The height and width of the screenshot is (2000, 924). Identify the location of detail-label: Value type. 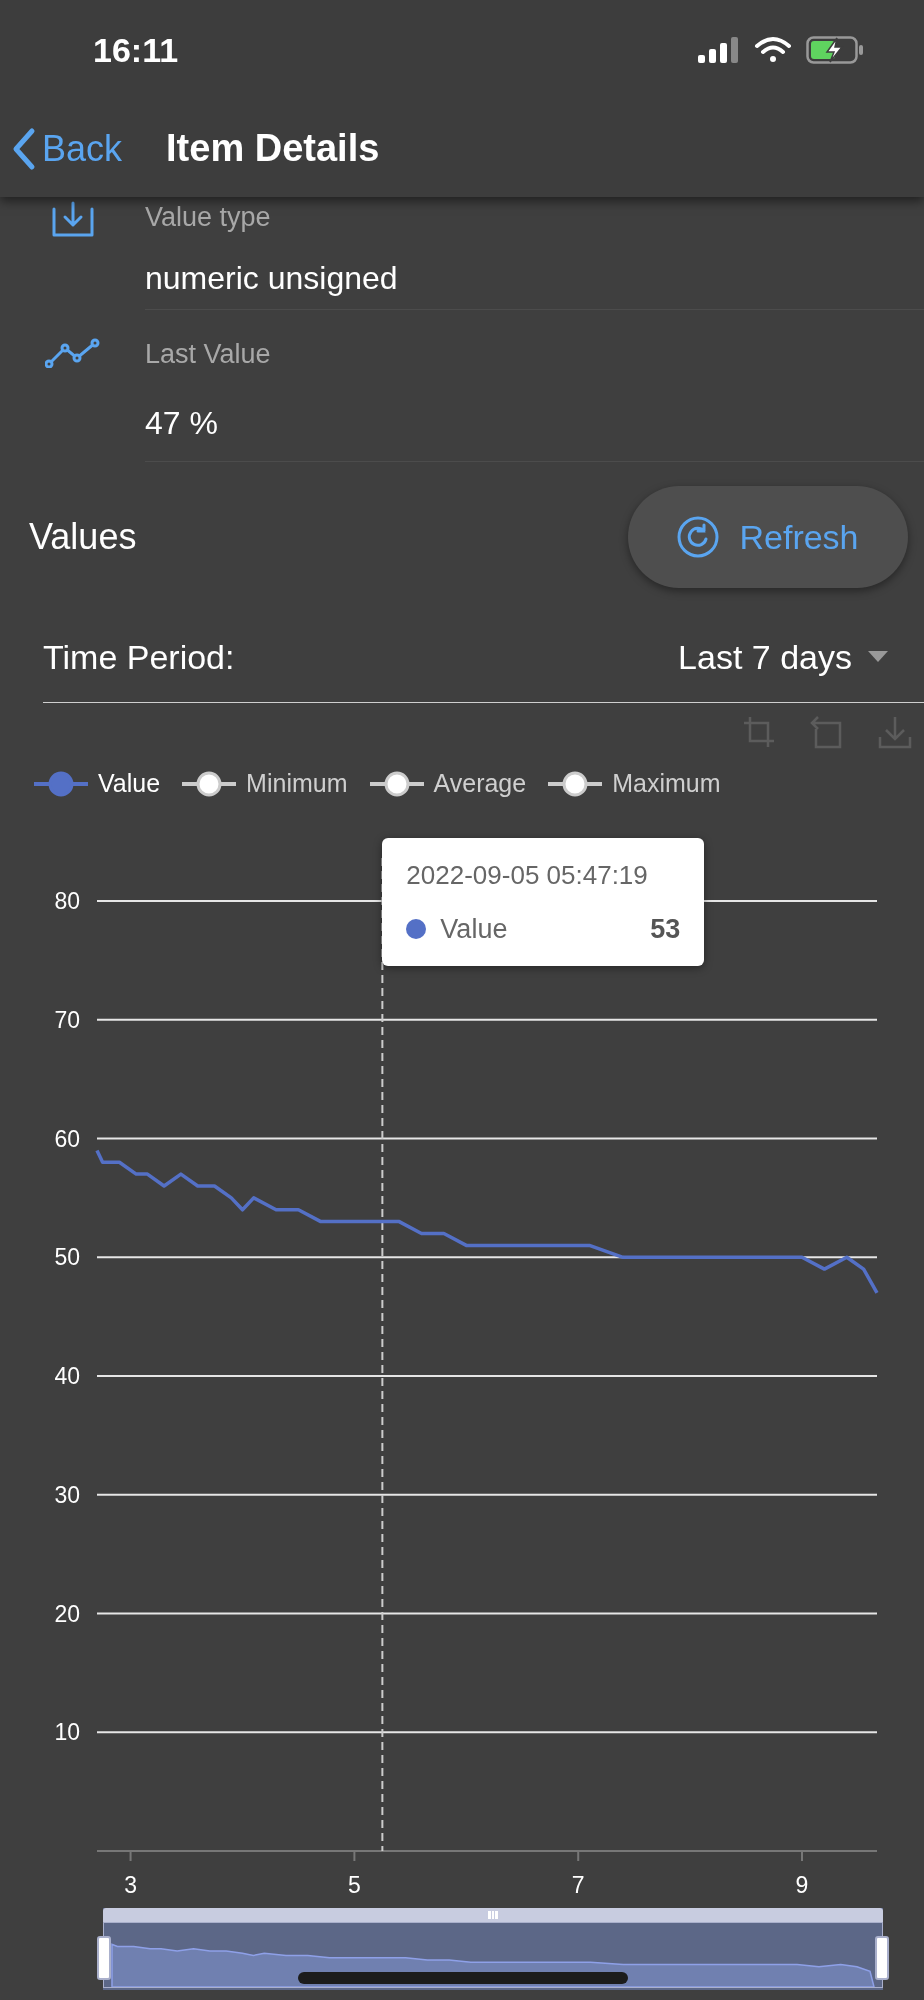
(208, 217).